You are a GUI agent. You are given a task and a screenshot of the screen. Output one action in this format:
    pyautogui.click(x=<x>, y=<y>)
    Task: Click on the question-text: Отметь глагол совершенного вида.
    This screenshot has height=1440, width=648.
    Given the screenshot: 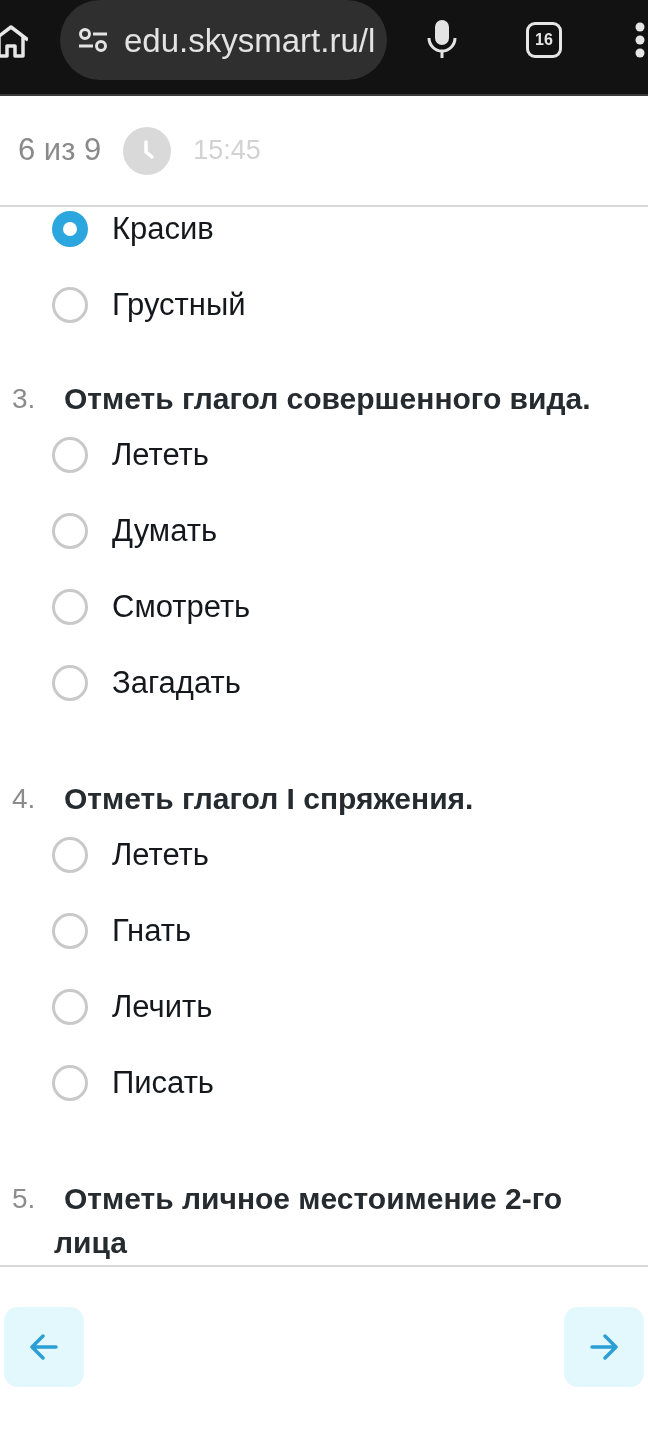 What is the action you would take?
    pyautogui.click(x=327, y=399)
    